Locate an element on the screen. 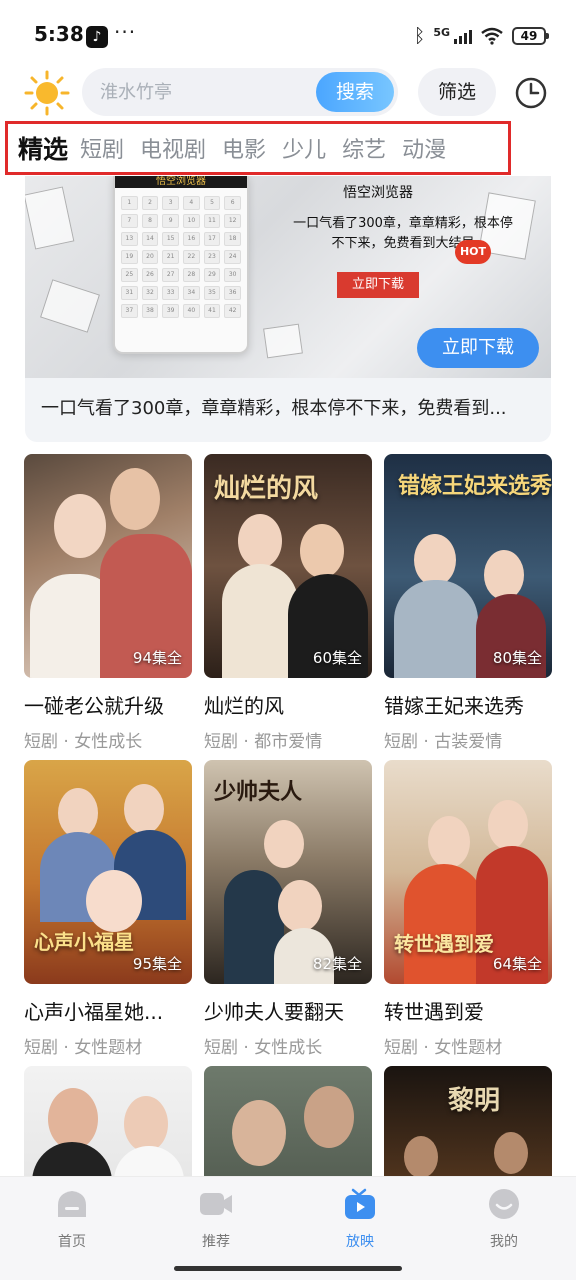 The width and height of the screenshot is (576, 1280). episode-count: 60集全 is located at coordinates (337, 658).